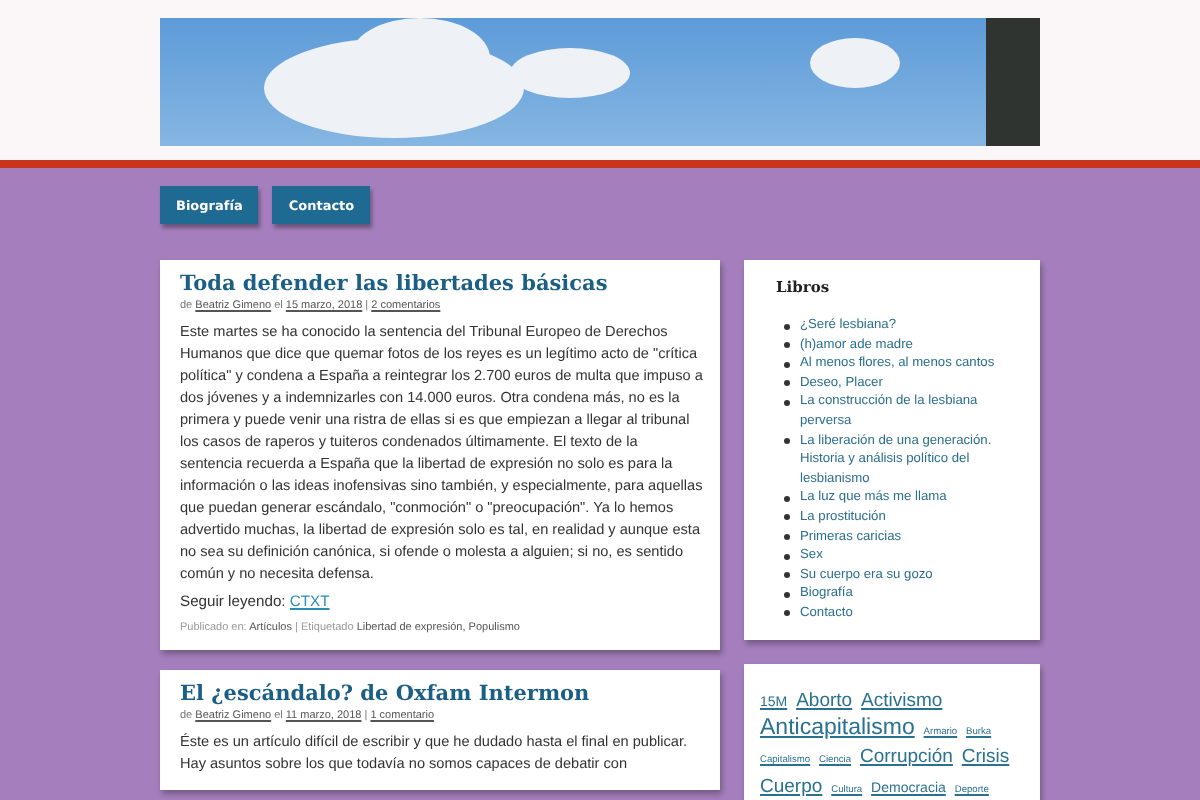  What do you see at coordinates (837, 727) in the screenshot?
I see `tag-link: Anticapitalismo` at bounding box center [837, 727].